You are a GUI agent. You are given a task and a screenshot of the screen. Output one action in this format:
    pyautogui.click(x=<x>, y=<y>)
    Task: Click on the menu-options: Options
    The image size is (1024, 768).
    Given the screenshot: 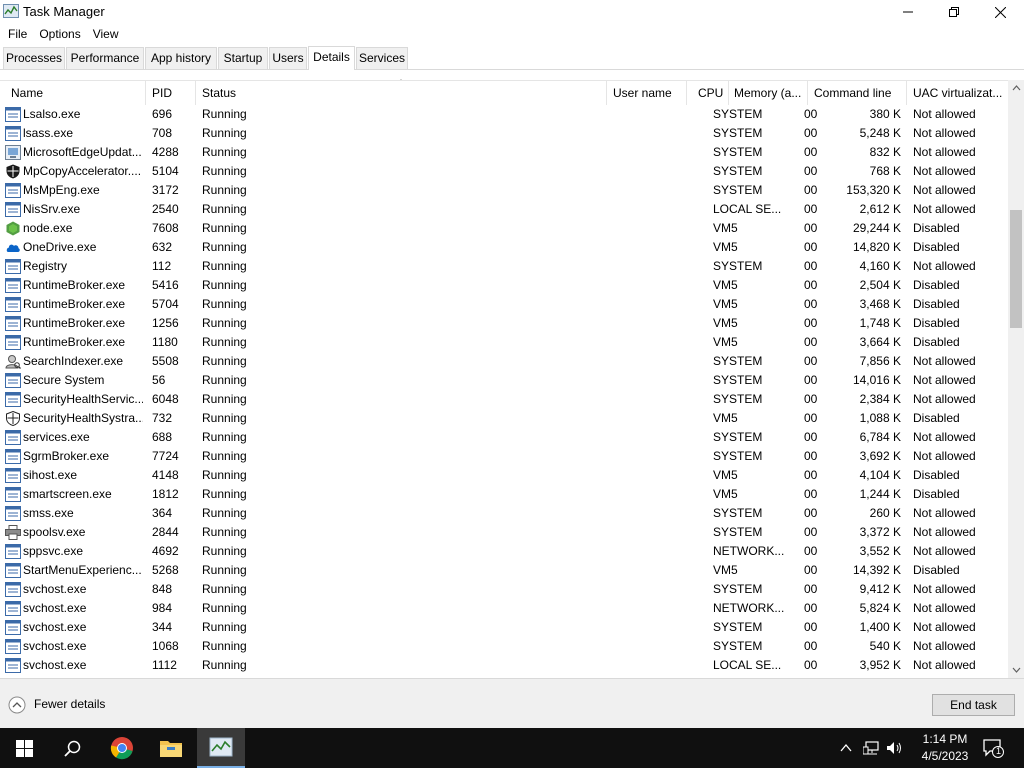 What is the action you would take?
    pyautogui.click(x=59, y=34)
    